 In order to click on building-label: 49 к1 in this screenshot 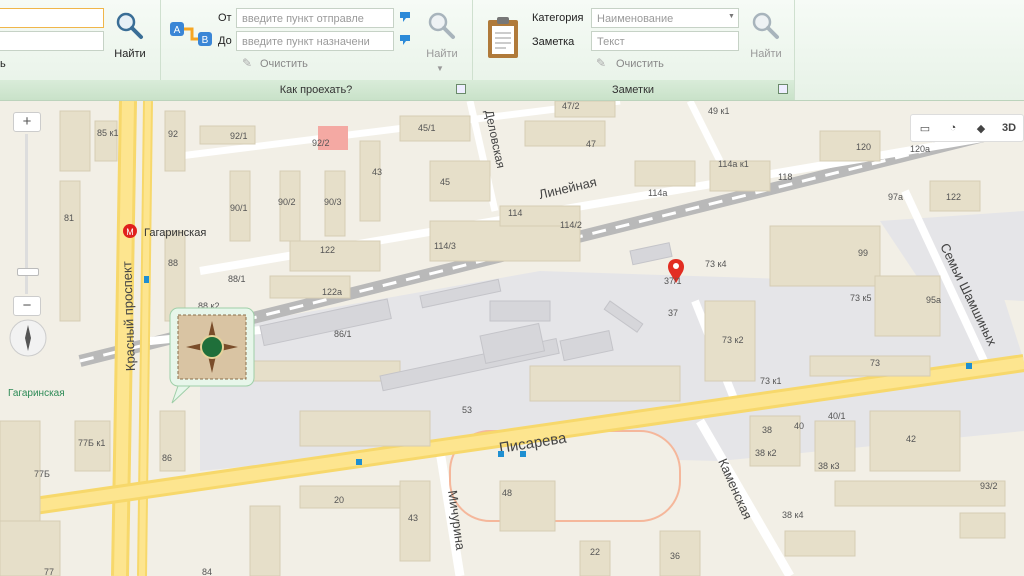, I will do `click(718, 111)`.